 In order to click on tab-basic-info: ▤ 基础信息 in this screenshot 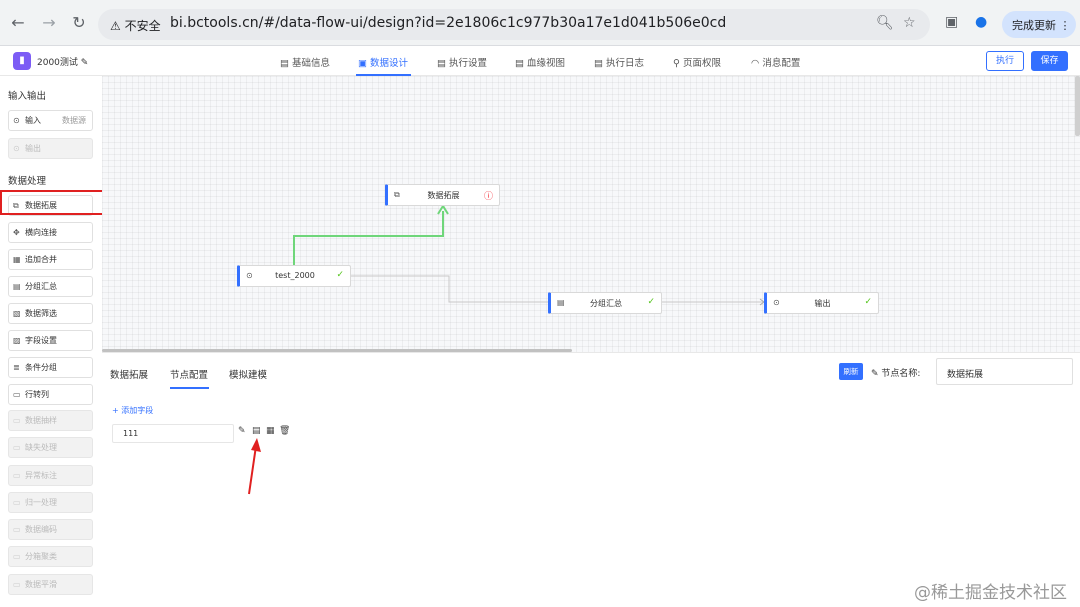, I will do `click(305, 62)`.